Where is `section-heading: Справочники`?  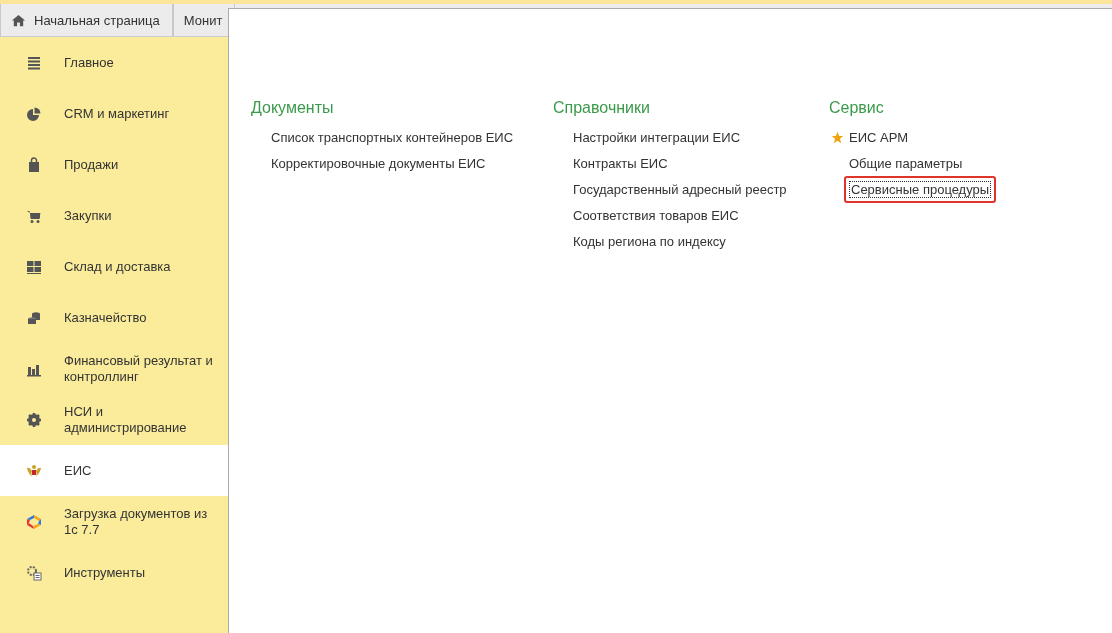
section-heading: Справочники is located at coordinates (602, 108).